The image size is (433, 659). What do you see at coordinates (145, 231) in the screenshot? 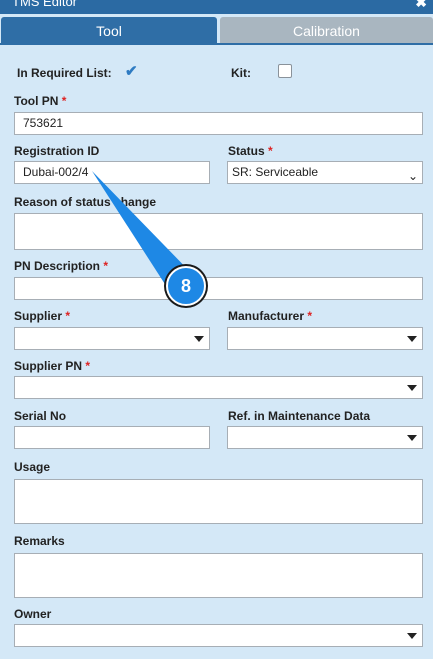
I see `callout-pointer` at bounding box center [145, 231].